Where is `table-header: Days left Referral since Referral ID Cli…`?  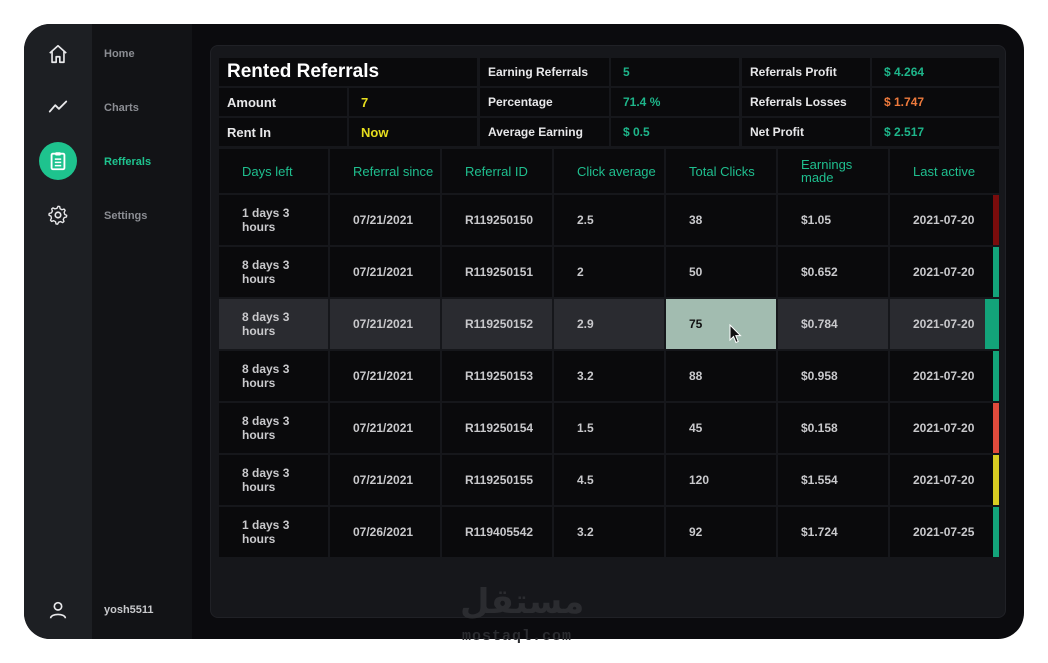 table-header: Days left Referral since Referral ID Cli… is located at coordinates (609, 171).